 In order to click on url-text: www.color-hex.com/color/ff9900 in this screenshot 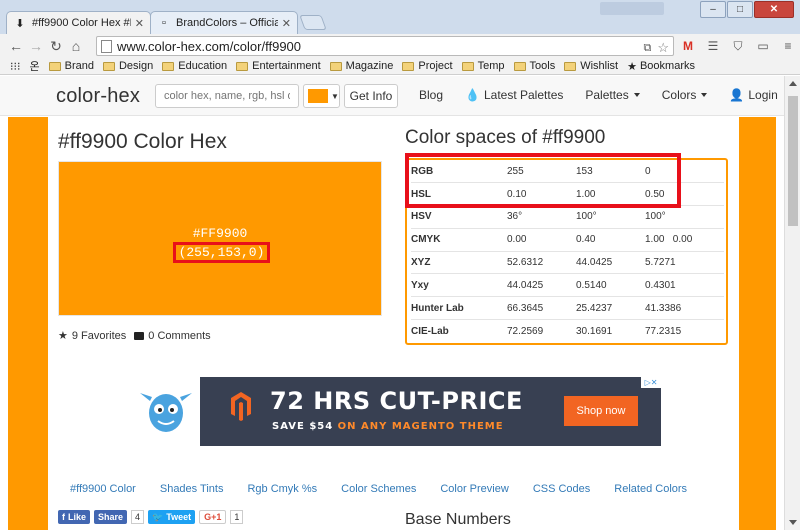, I will do `click(209, 46)`.